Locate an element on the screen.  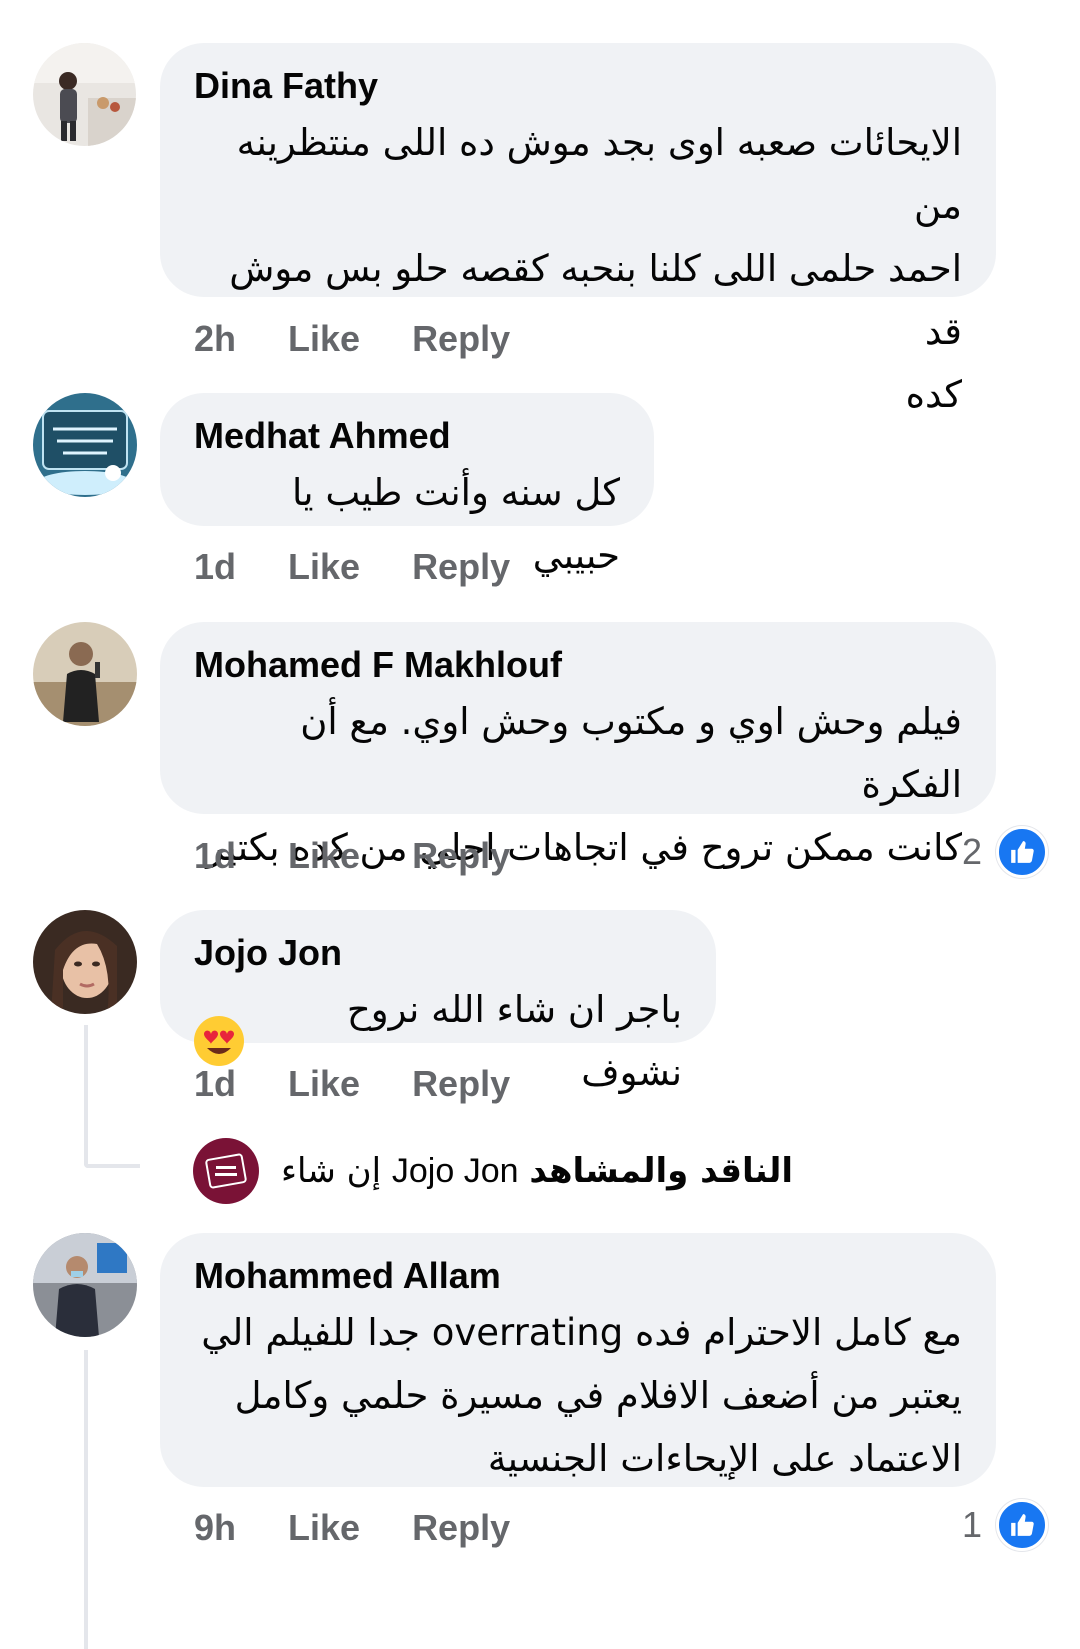
author-name: Jojo Jon is located at coordinates (438, 953).